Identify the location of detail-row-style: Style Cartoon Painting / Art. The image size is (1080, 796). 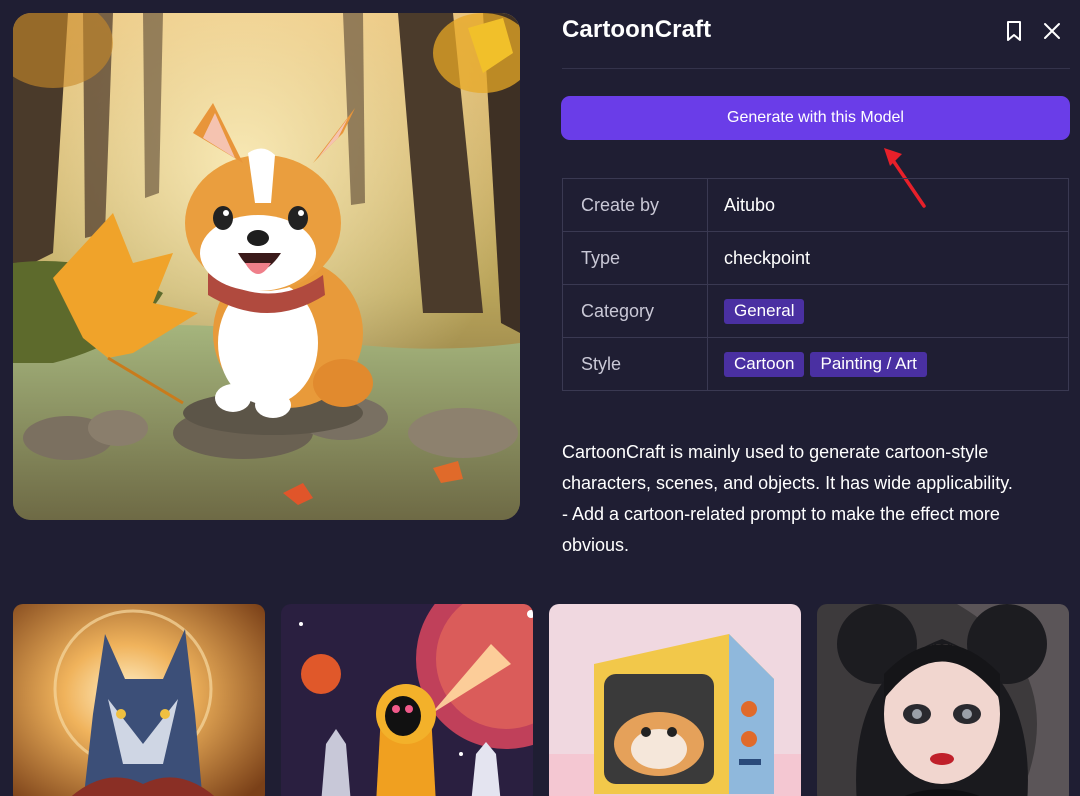
(815, 364).